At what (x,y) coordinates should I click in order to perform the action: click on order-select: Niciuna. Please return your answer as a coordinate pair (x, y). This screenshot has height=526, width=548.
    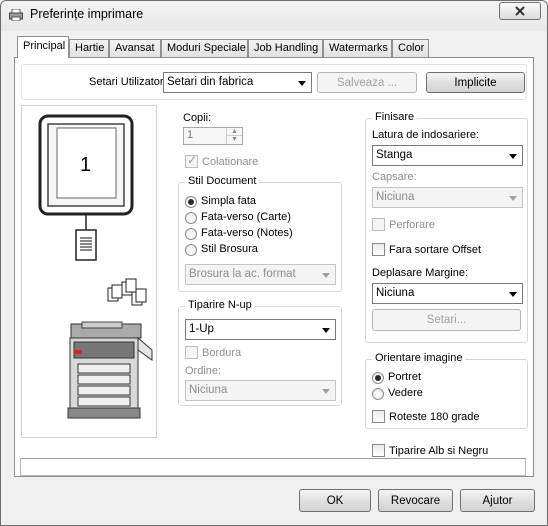
    Looking at the image, I should click on (260, 390).